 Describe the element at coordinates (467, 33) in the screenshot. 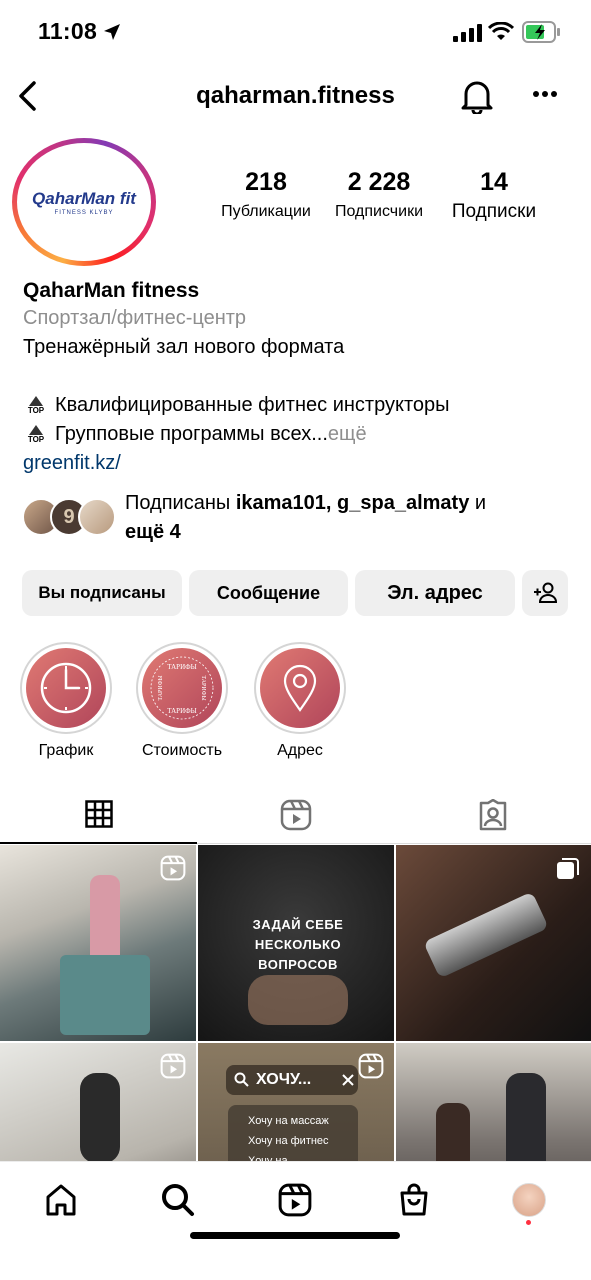

I see `signal-icon` at that location.